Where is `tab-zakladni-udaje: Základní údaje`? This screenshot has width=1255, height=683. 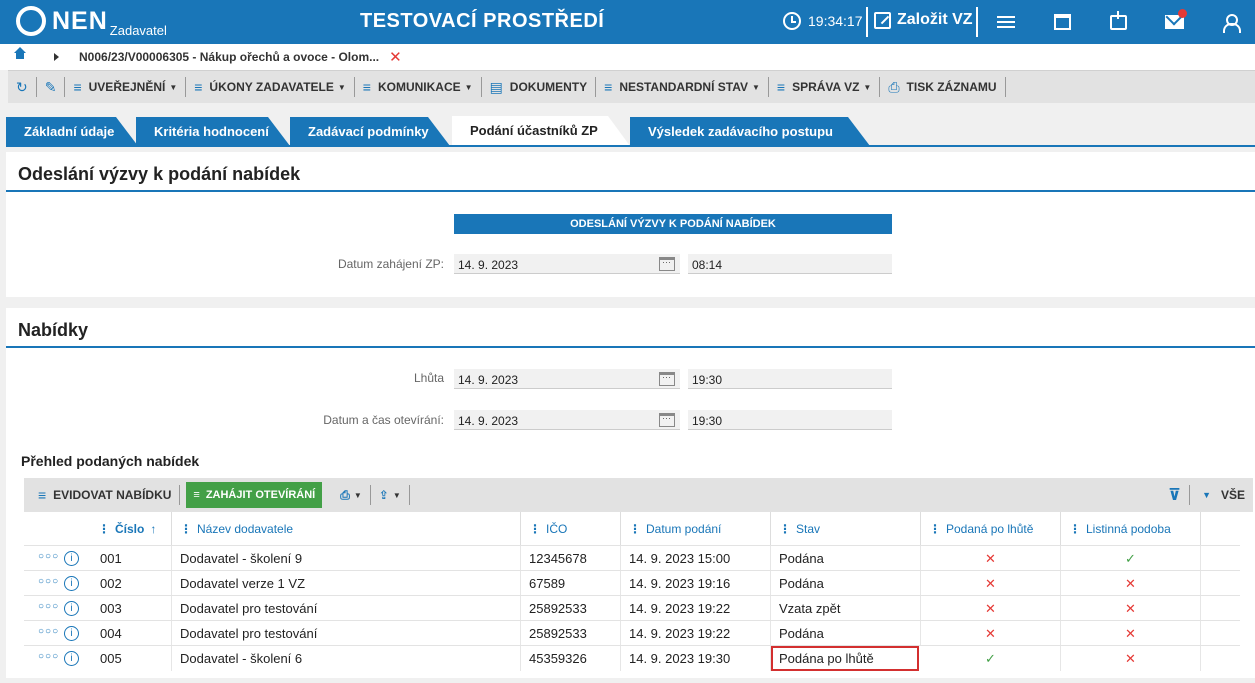 tab-zakladni-udaje: Základní údaje is located at coordinates (72, 131).